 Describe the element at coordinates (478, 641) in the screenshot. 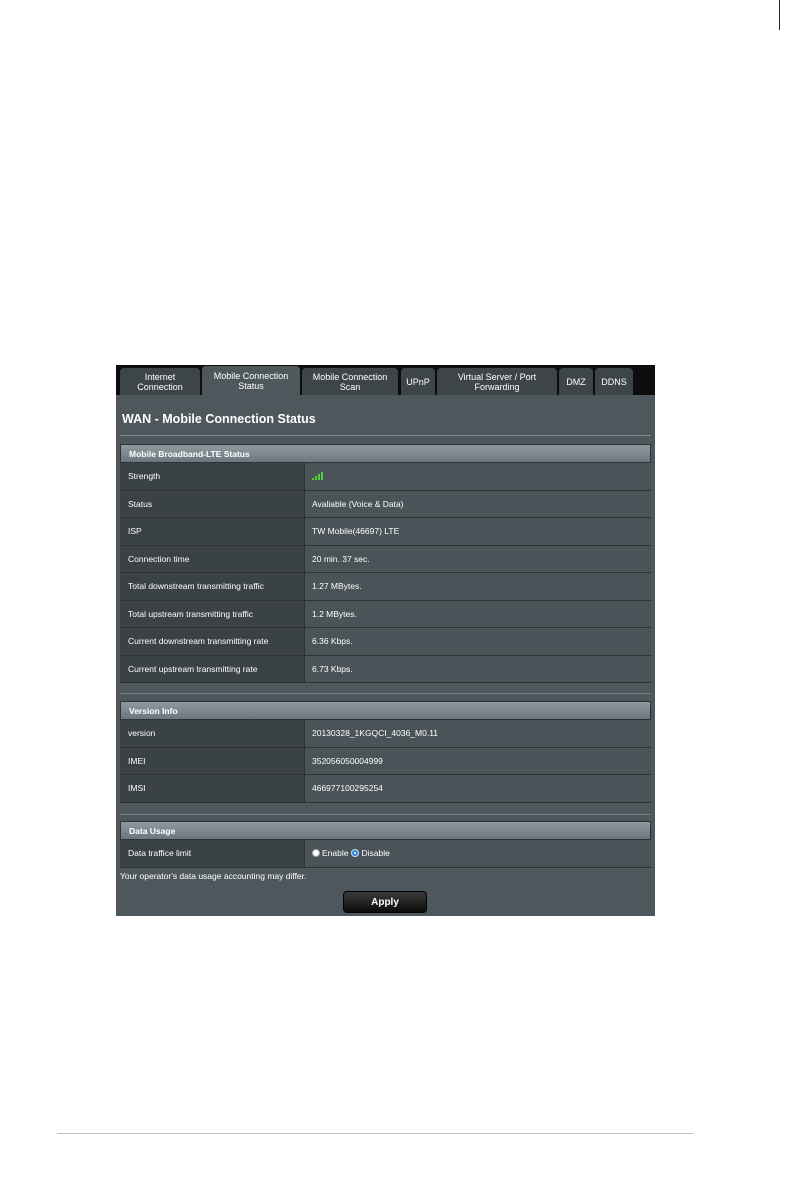

I see `row-value: 6.36 Kbps.` at that location.